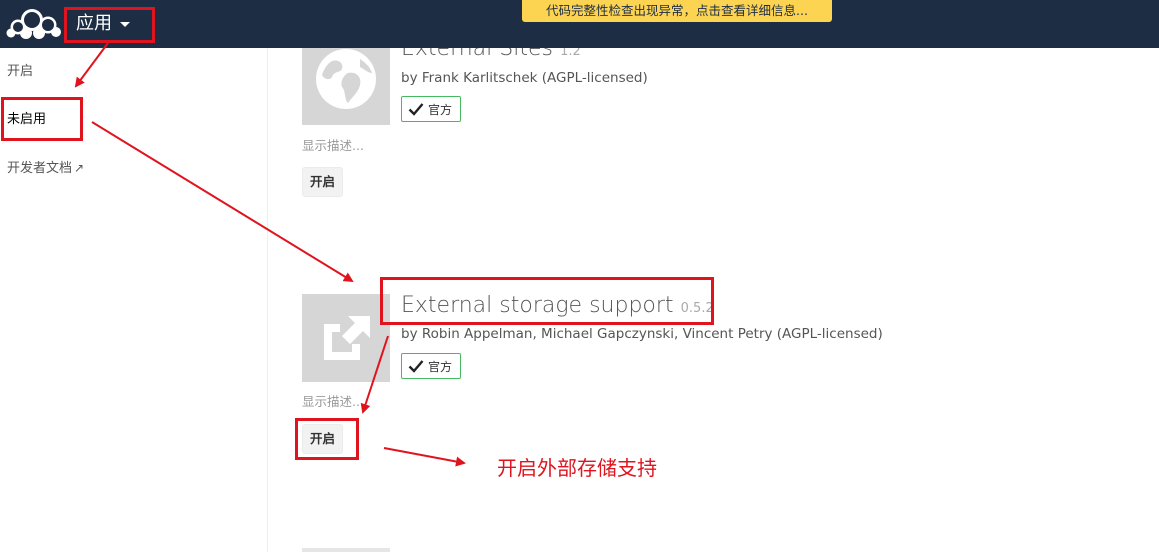 This screenshot has width=1159, height=552. I want to click on app-version: 1.2, so click(570, 53).